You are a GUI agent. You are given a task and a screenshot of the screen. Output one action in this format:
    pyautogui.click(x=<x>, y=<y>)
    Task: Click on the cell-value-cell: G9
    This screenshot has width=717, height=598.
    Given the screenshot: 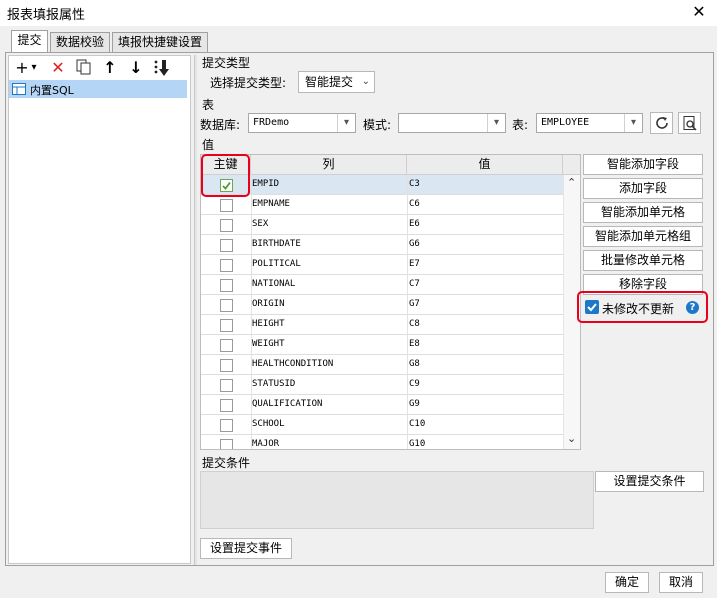 What is the action you would take?
    pyautogui.click(x=414, y=404)
    